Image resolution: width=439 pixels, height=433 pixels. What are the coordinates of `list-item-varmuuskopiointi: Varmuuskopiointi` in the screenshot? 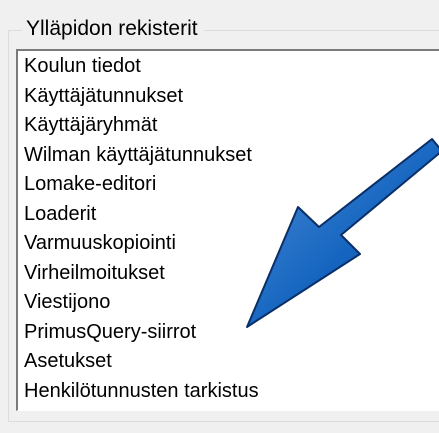 It's located at (231, 244).